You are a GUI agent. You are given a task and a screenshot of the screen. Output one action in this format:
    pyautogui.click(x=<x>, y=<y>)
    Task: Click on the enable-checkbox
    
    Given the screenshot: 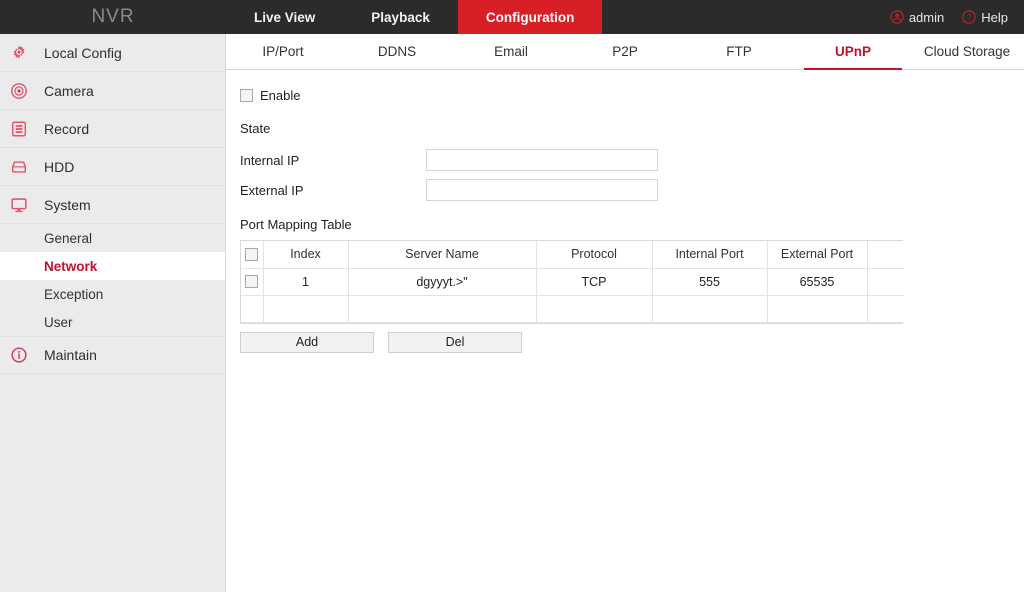 What is the action you would take?
    pyautogui.click(x=246, y=95)
    